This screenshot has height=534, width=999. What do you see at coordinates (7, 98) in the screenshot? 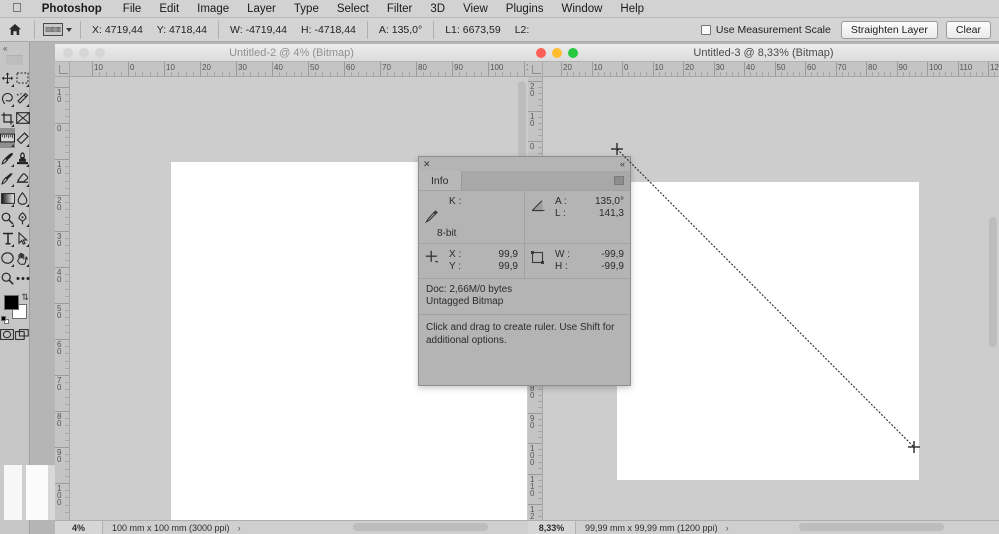
I see `lasso-tool` at bounding box center [7, 98].